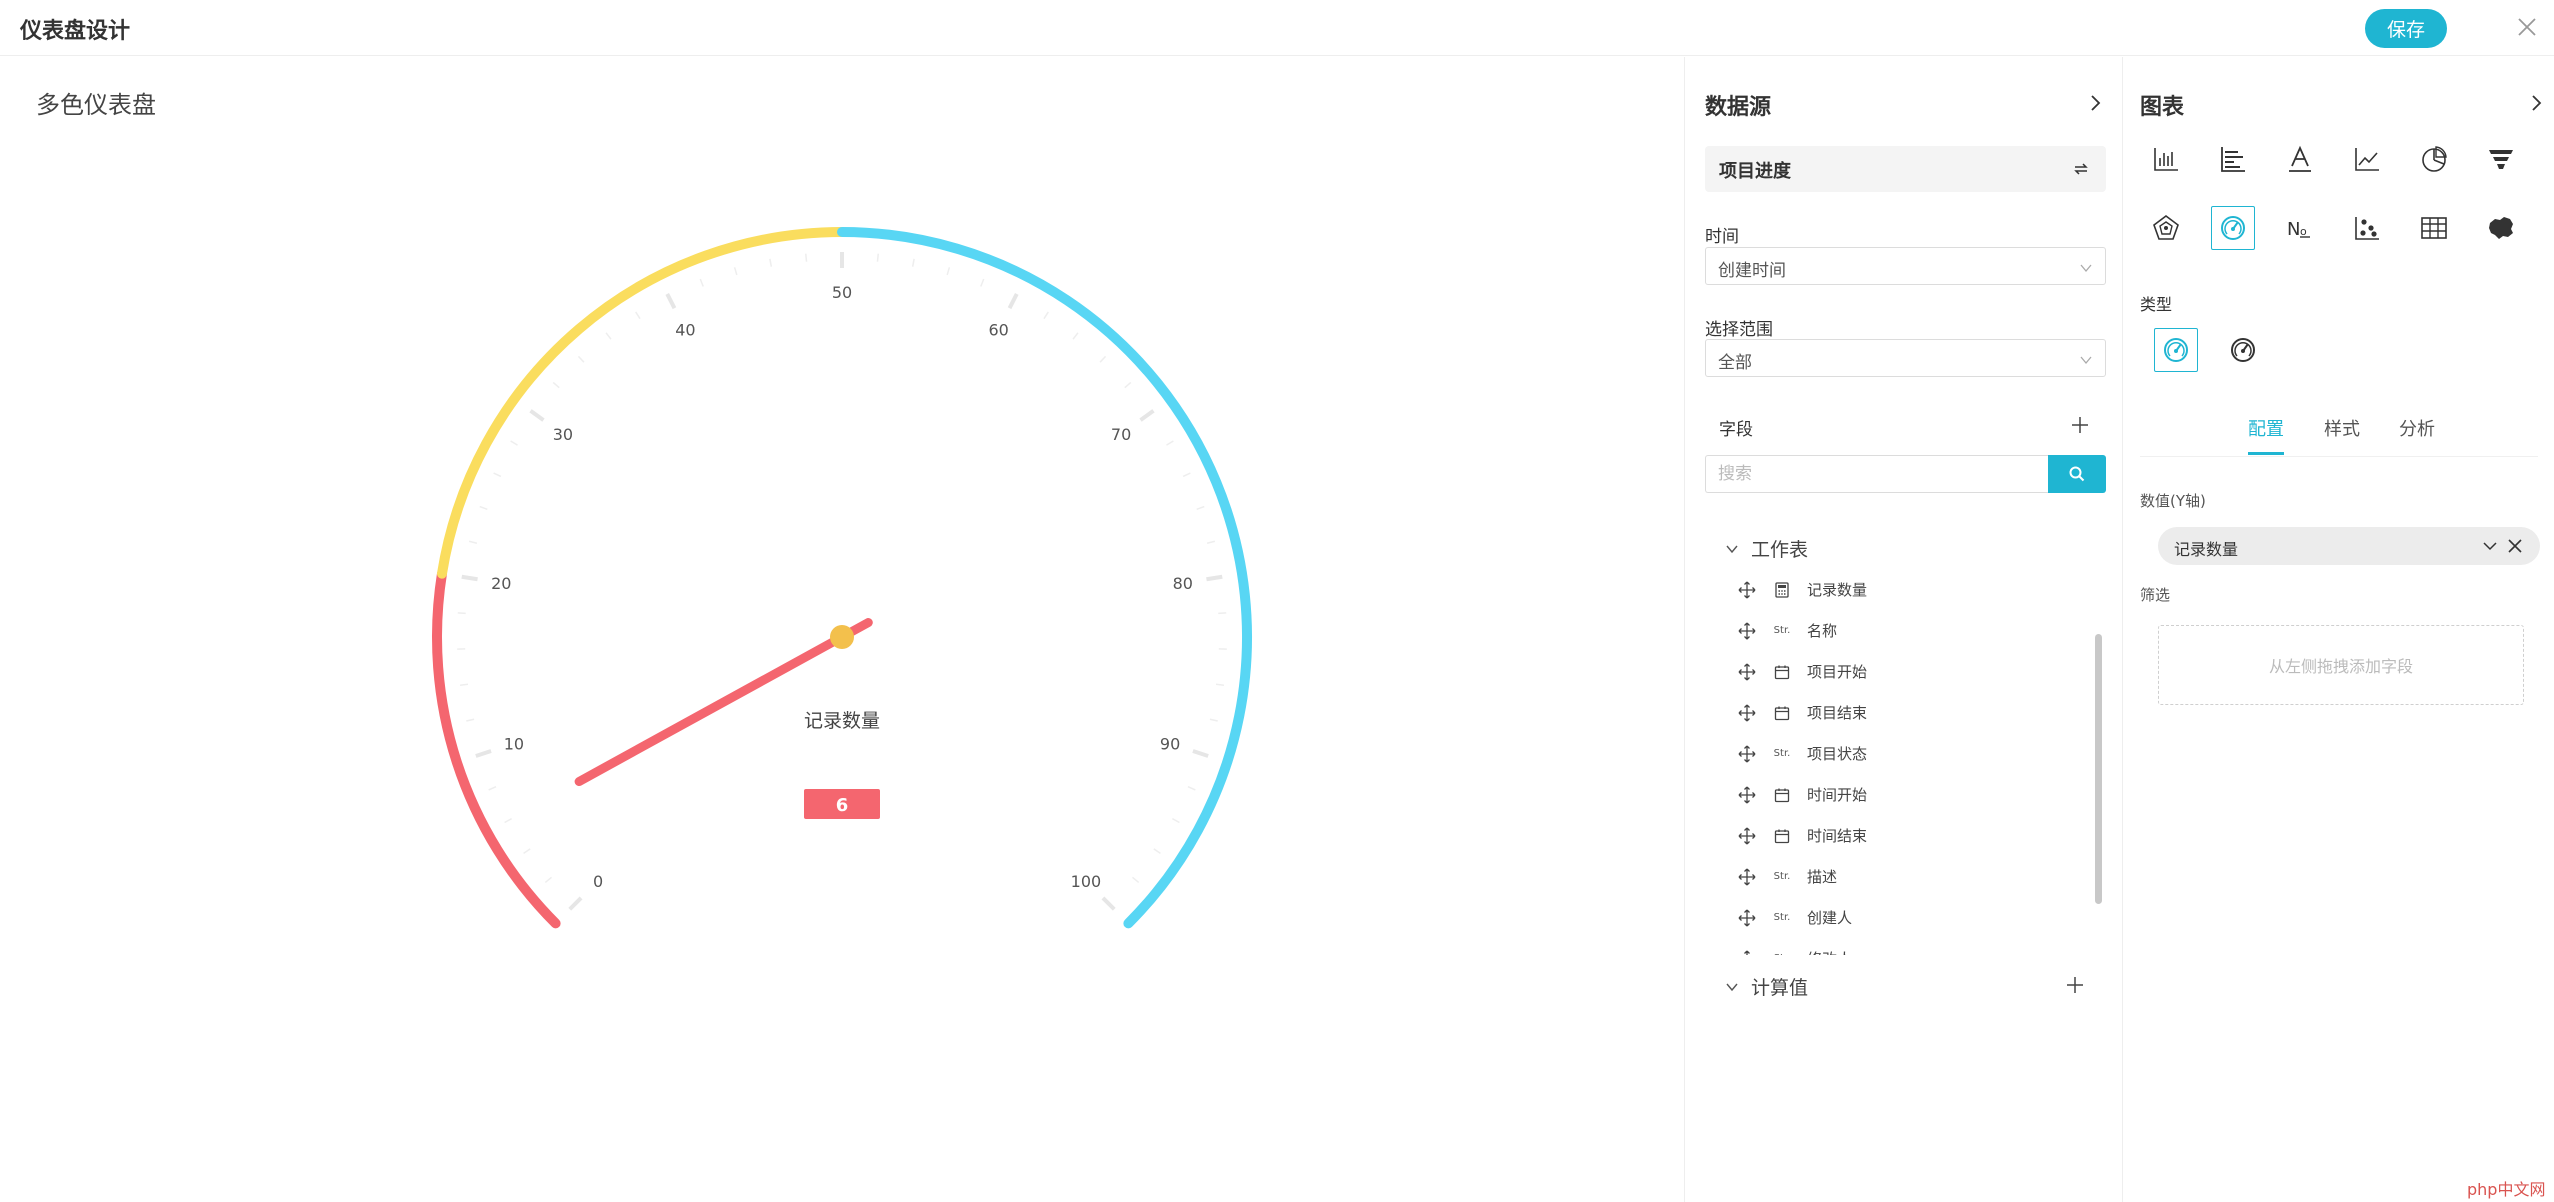 The height and width of the screenshot is (1202, 2554). I want to click on field-list-scrollbar, so click(2098, 769).